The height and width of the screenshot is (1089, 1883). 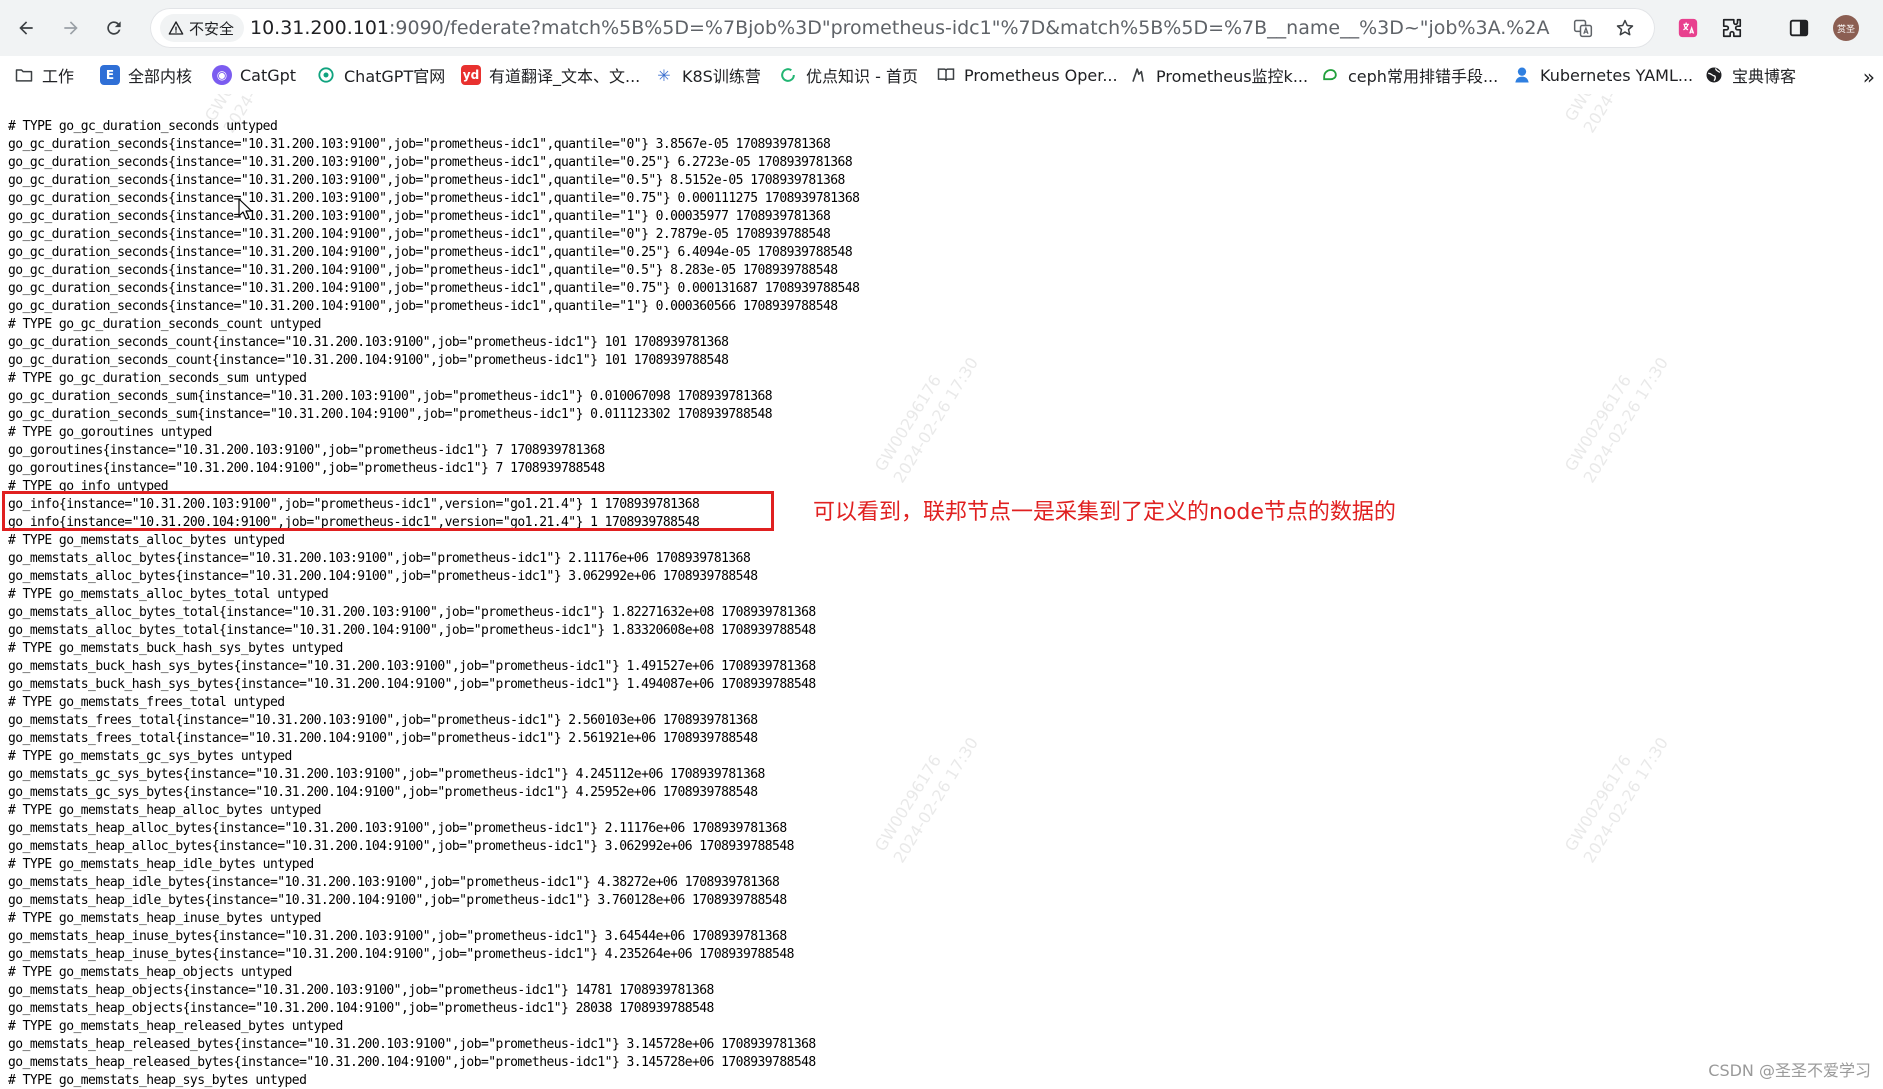 What do you see at coordinates (471, 75) in the screenshot?
I see `youdao-icon: yd` at bounding box center [471, 75].